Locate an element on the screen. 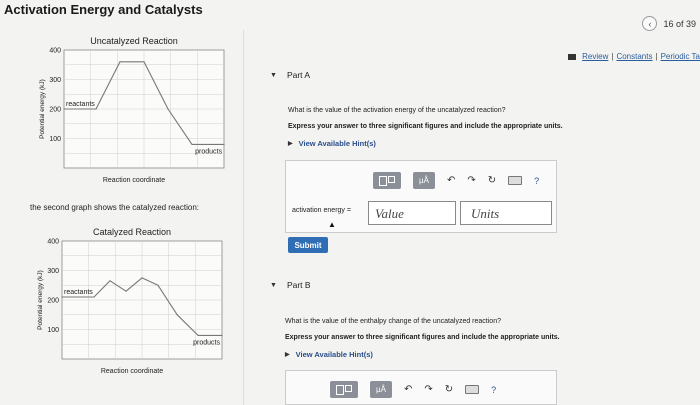  part-b-hint: ▶ View Available Hint(s) is located at coordinates (329, 354).